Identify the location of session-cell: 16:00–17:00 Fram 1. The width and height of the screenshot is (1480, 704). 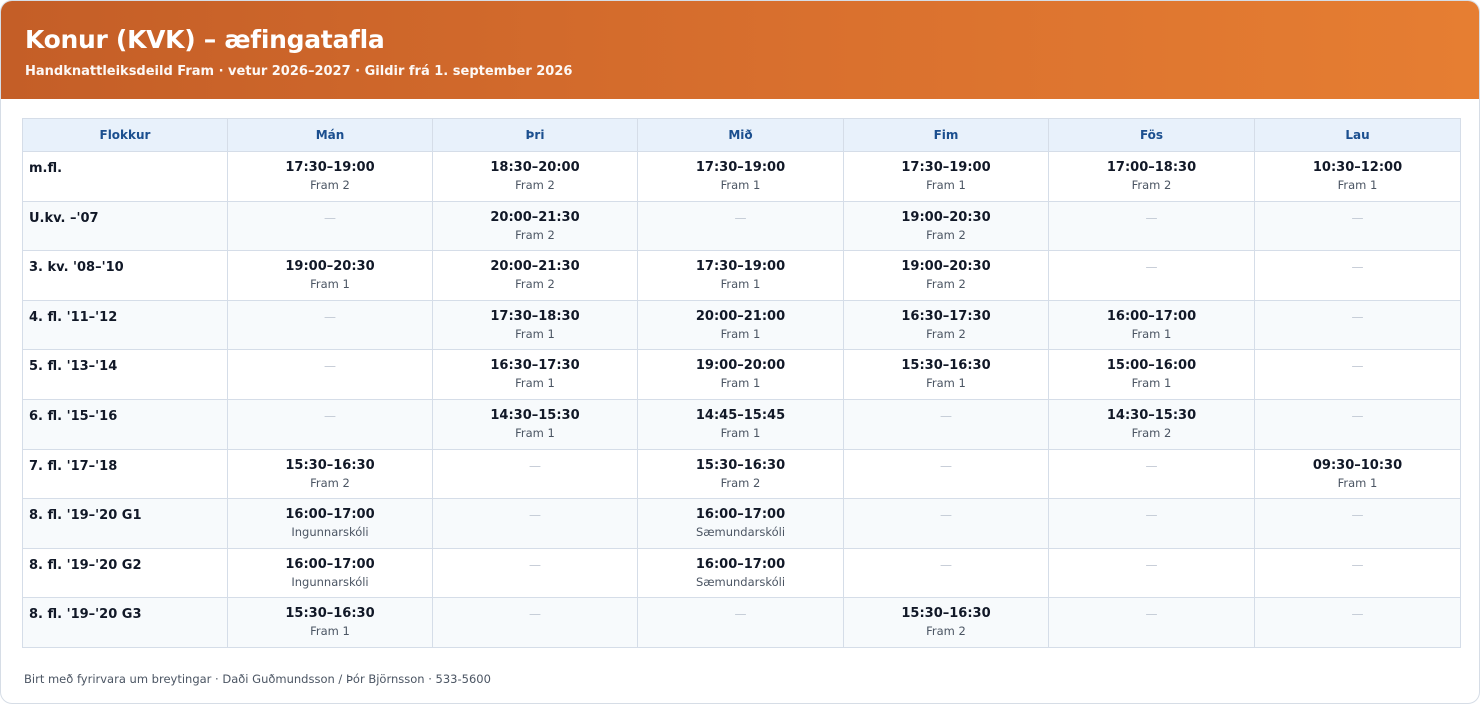
(1151, 325).